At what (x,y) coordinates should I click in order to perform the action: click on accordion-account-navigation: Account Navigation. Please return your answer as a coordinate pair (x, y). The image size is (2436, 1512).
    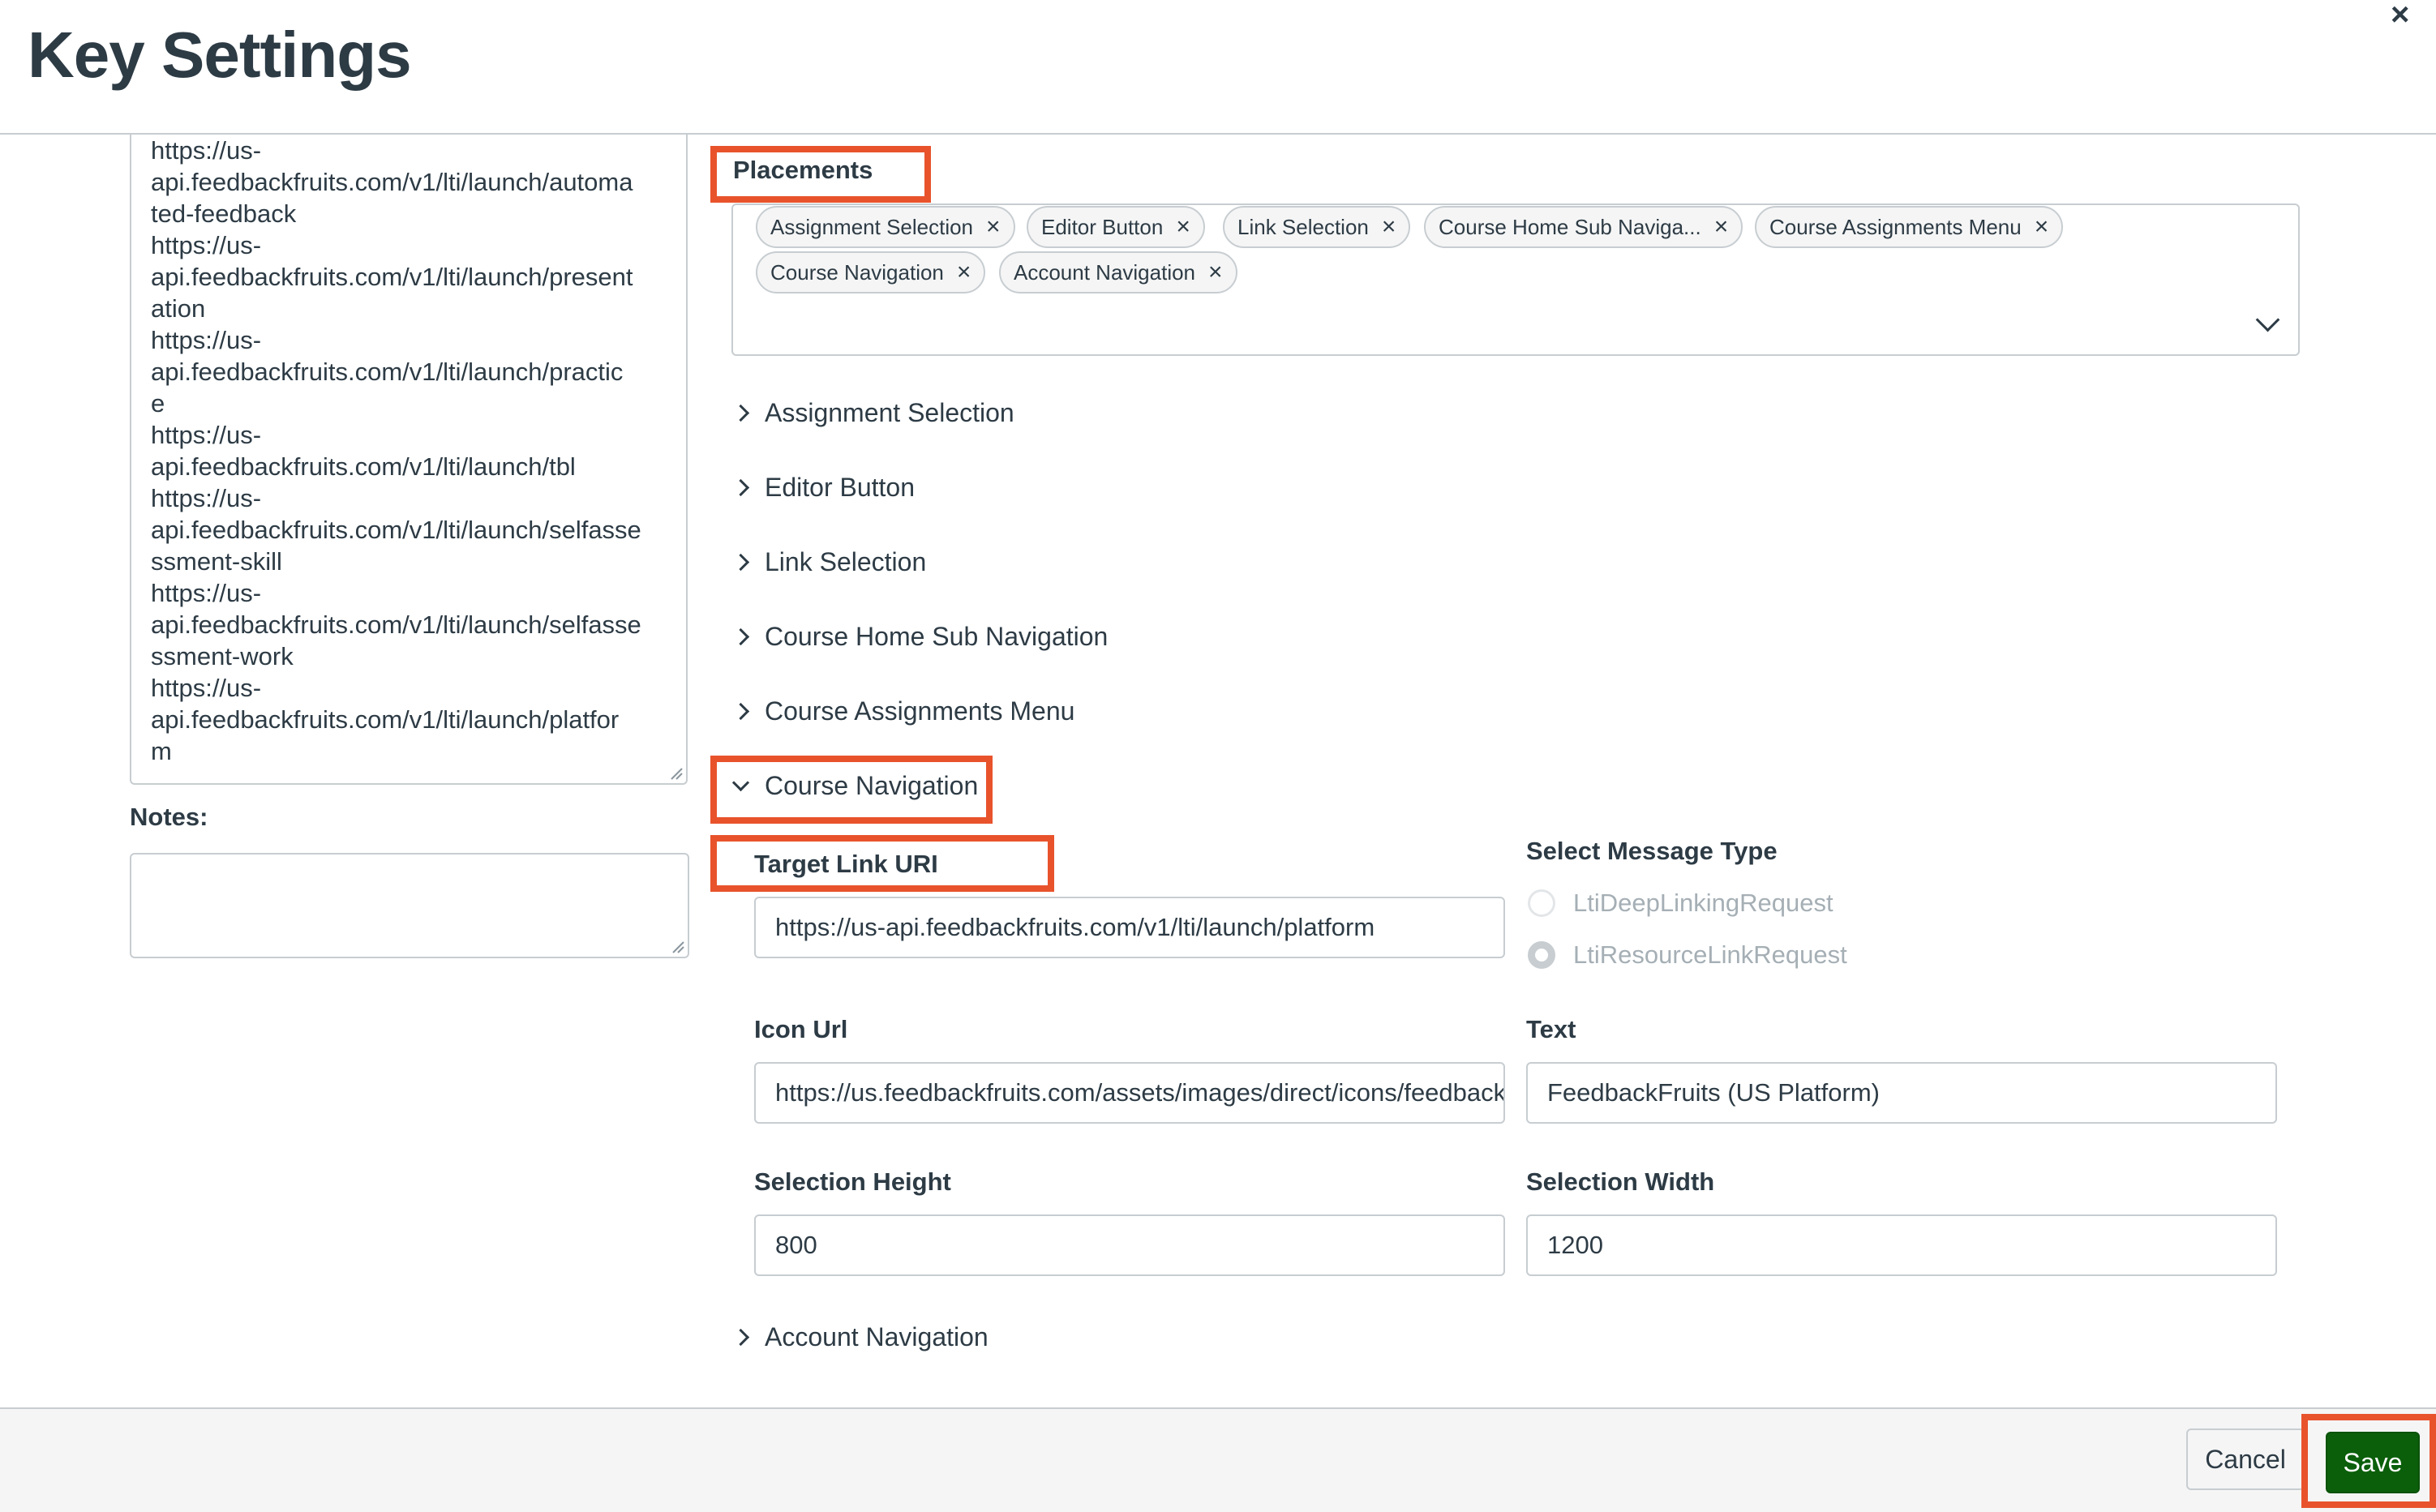
    Looking at the image, I should click on (860, 1337).